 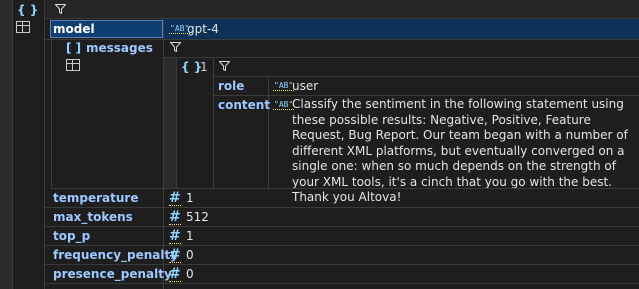 I want to click on array-badge: [ ], so click(x=73, y=48).